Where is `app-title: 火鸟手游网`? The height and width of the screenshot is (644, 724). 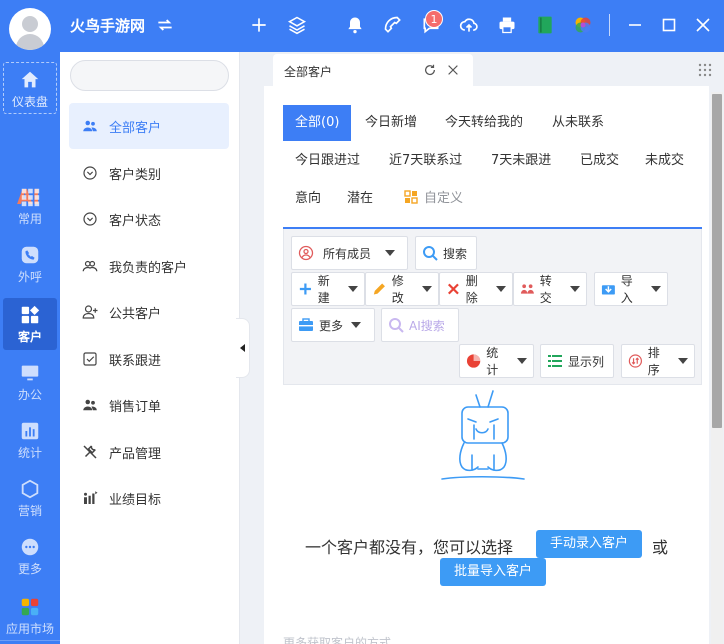 app-title: 火鸟手游网 is located at coordinates (108, 26).